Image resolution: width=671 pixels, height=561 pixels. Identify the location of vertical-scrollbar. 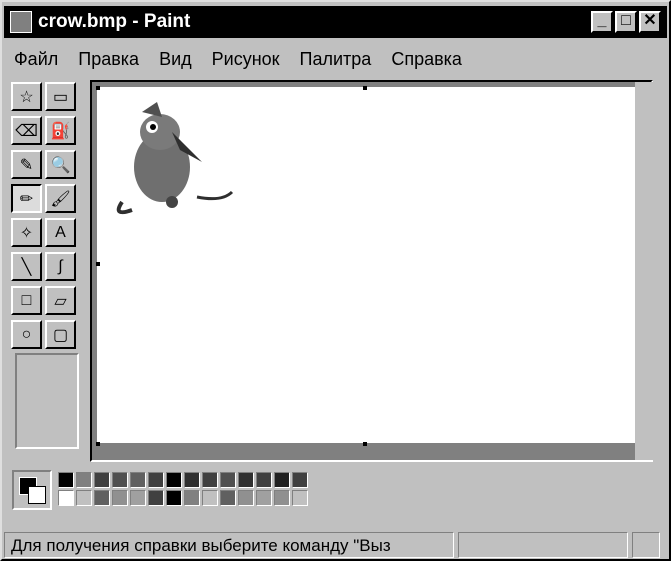
(645, 271).